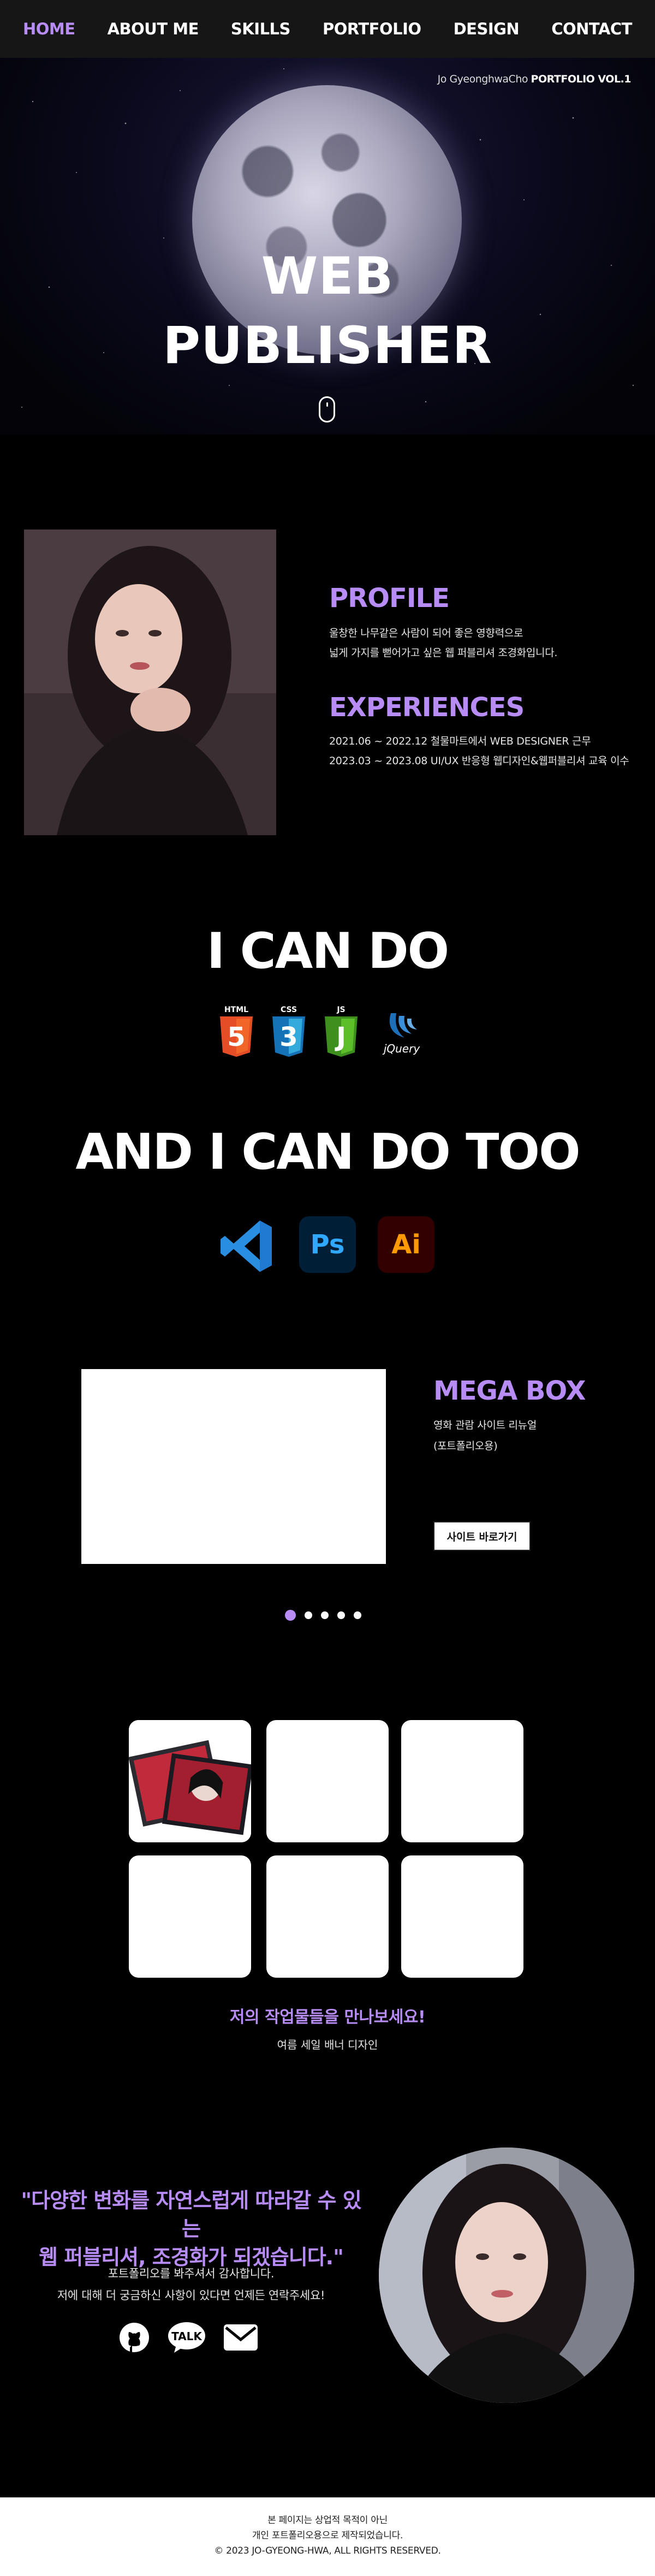 Image resolution: width=655 pixels, height=2576 pixels. What do you see at coordinates (327, 2520) in the screenshot?
I see `footer-line: 본 페이지는 상업적 목적이 아닌` at bounding box center [327, 2520].